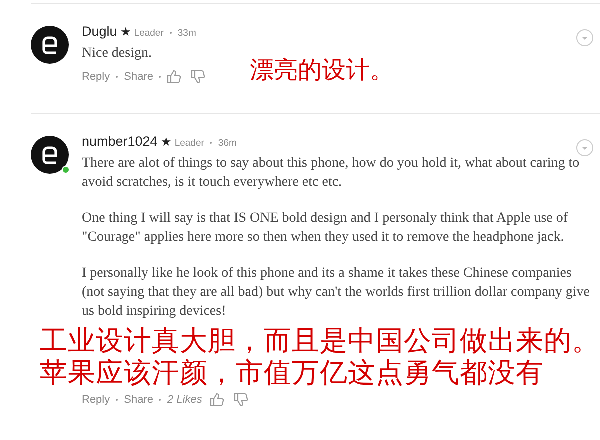 The image size is (600, 440). What do you see at coordinates (322, 71) in the screenshot?
I see `annotation-text: 漂亮的设计。` at bounding box center [322, 71].